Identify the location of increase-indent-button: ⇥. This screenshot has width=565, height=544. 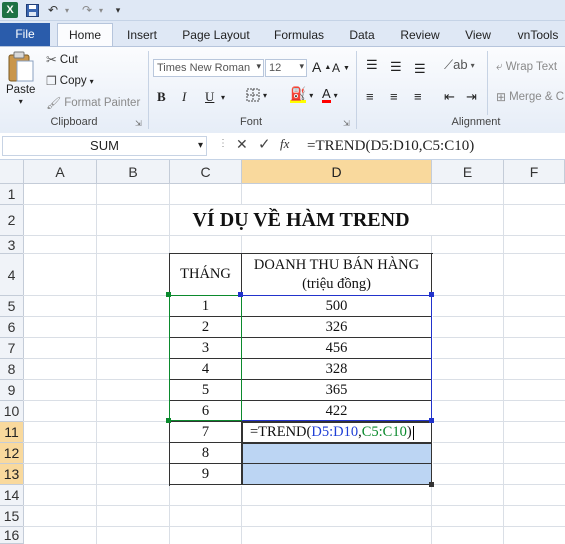
(471, 97).